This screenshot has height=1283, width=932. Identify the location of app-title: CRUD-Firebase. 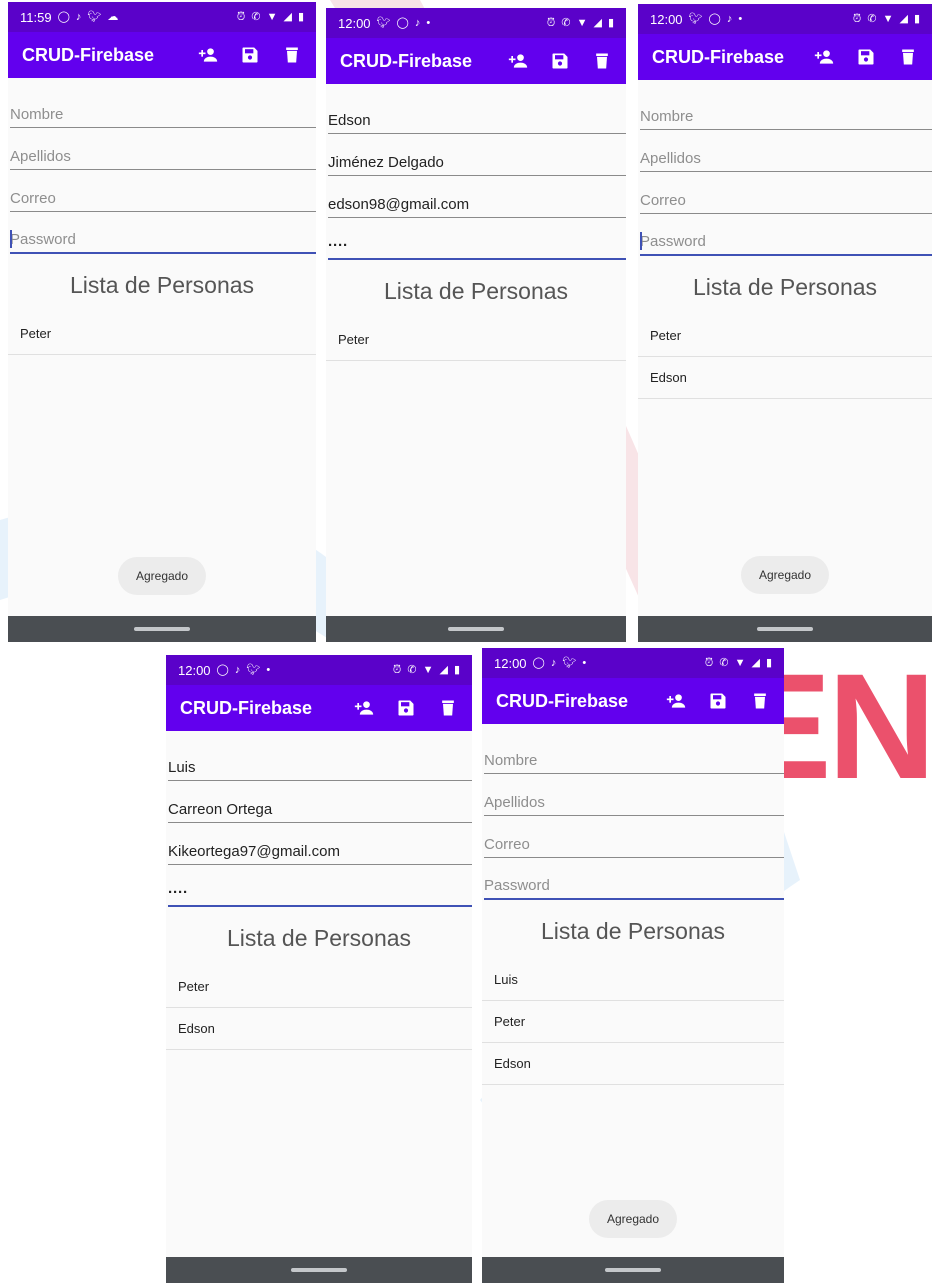
(406, 60).